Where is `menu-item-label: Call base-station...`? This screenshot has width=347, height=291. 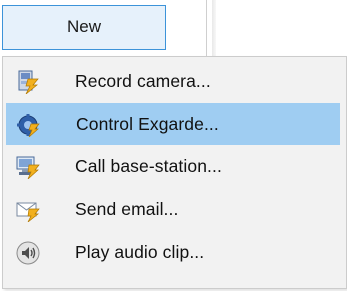 menu-item-label: Call base-station... is located at coordinates (148, 166).